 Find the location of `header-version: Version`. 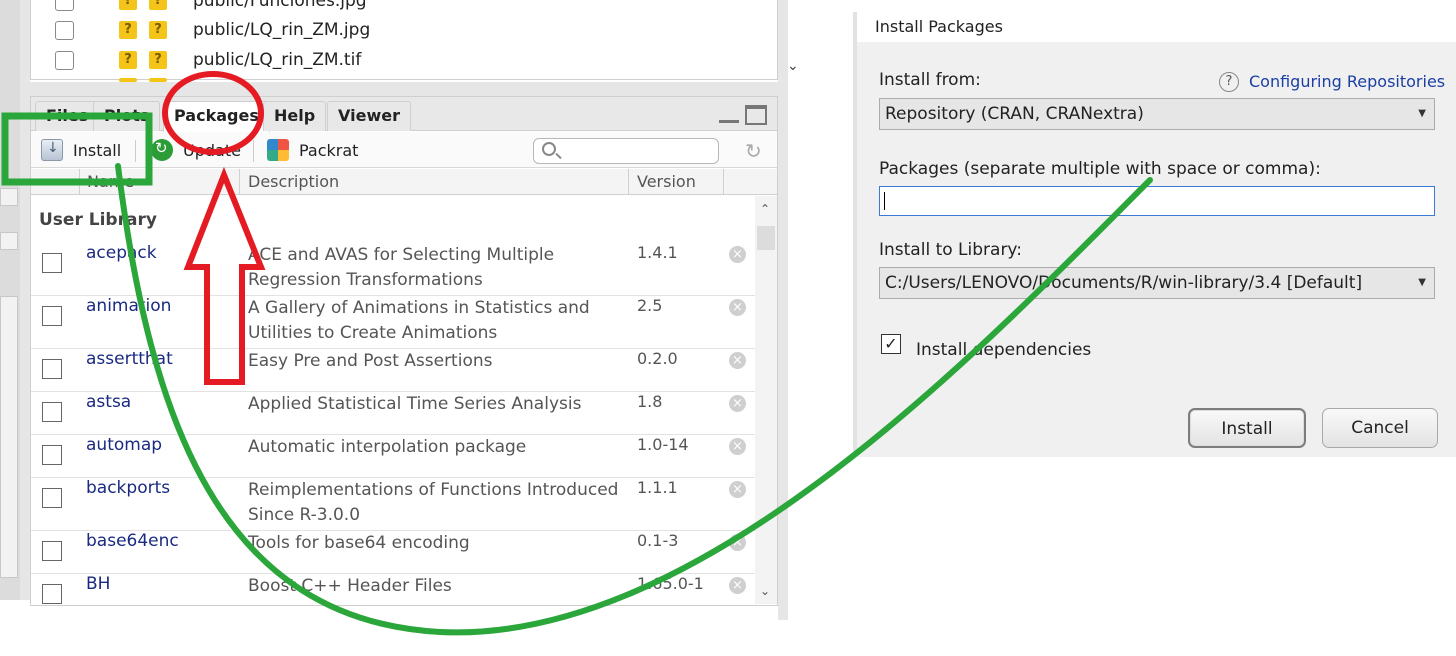

header-version: Version is located at coordinates (666, 181).